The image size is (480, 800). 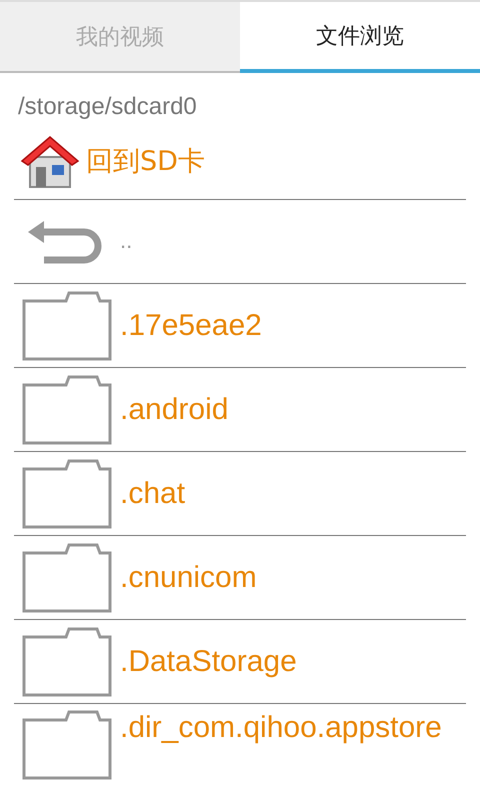 I want to click on folder-name: .dir_com.qihoo.appstore, so click(x=281, y=728).